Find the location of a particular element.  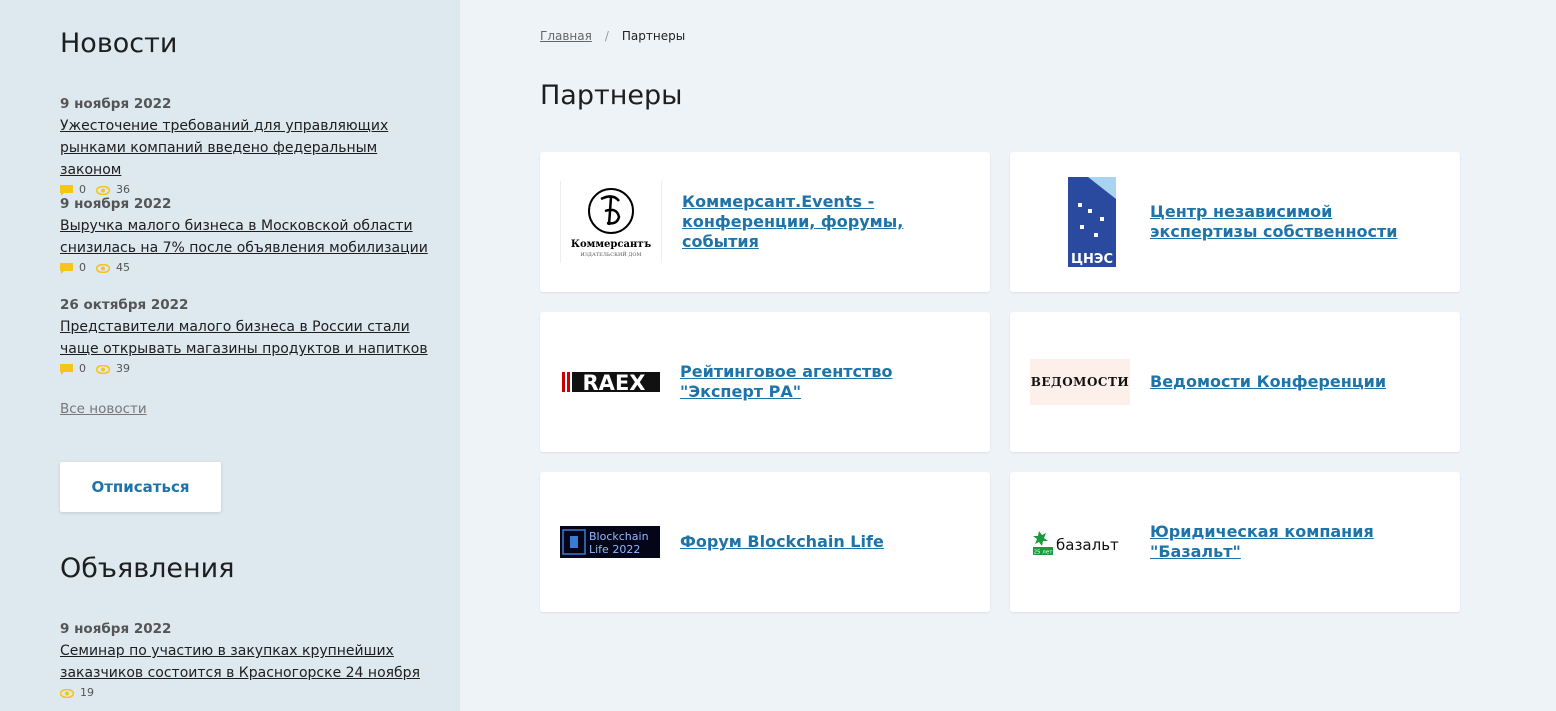

vedomosti-logo-icon: ВЕДОМОСТИ is located at coordinates (1080, 382).